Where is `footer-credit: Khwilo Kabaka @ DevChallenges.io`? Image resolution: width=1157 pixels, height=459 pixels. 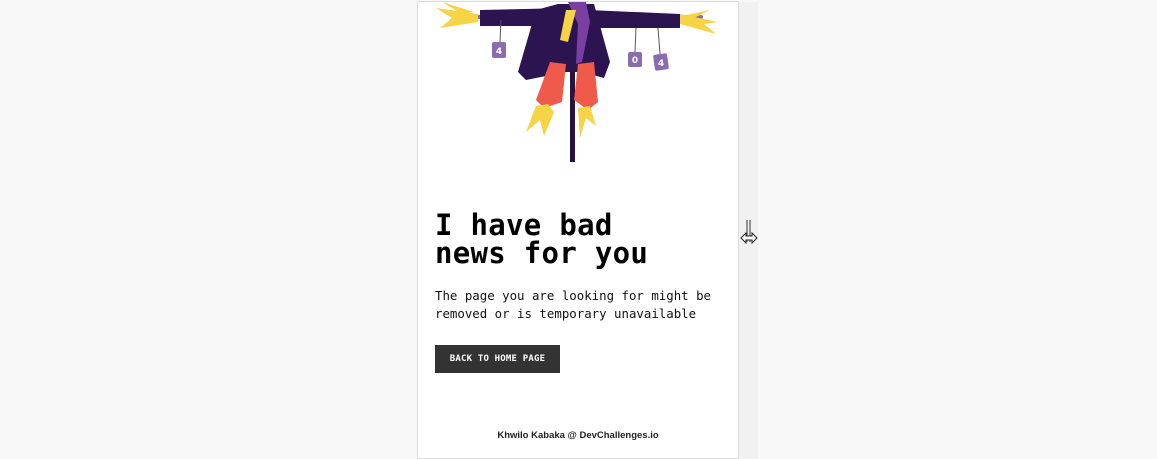
footer-credit: Khwilo Kabaka @ DevChallenges.io is located at coordinates (578, 435).